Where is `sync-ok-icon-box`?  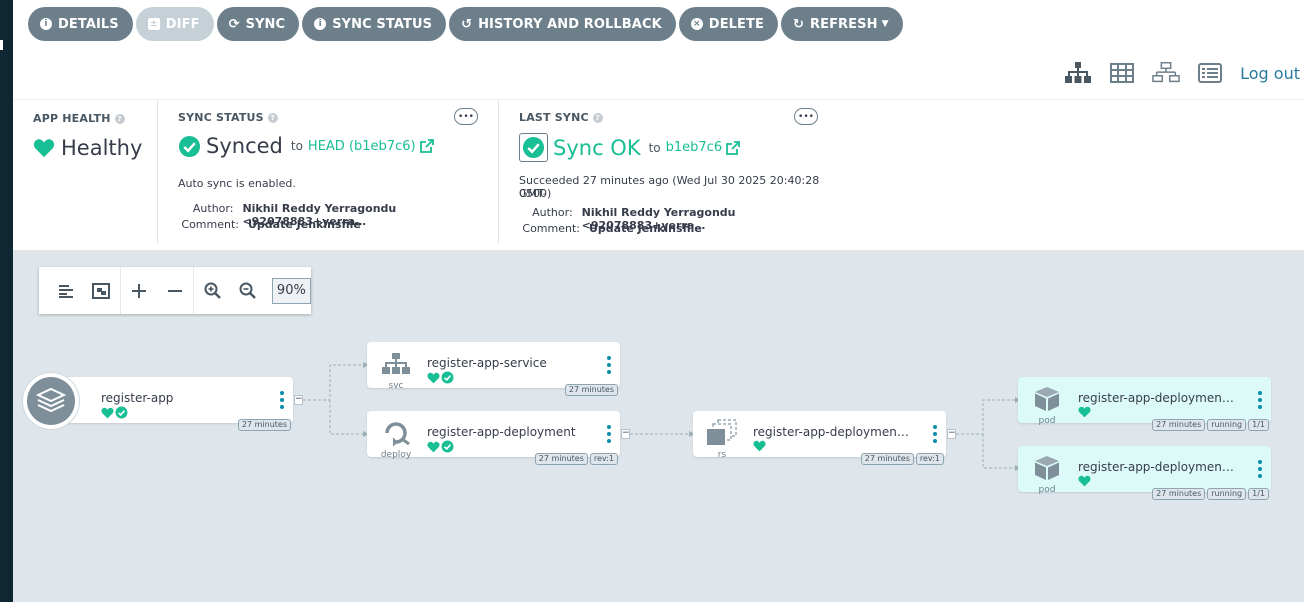 sync-ok-icon-box is located at coordinates (533, 147).